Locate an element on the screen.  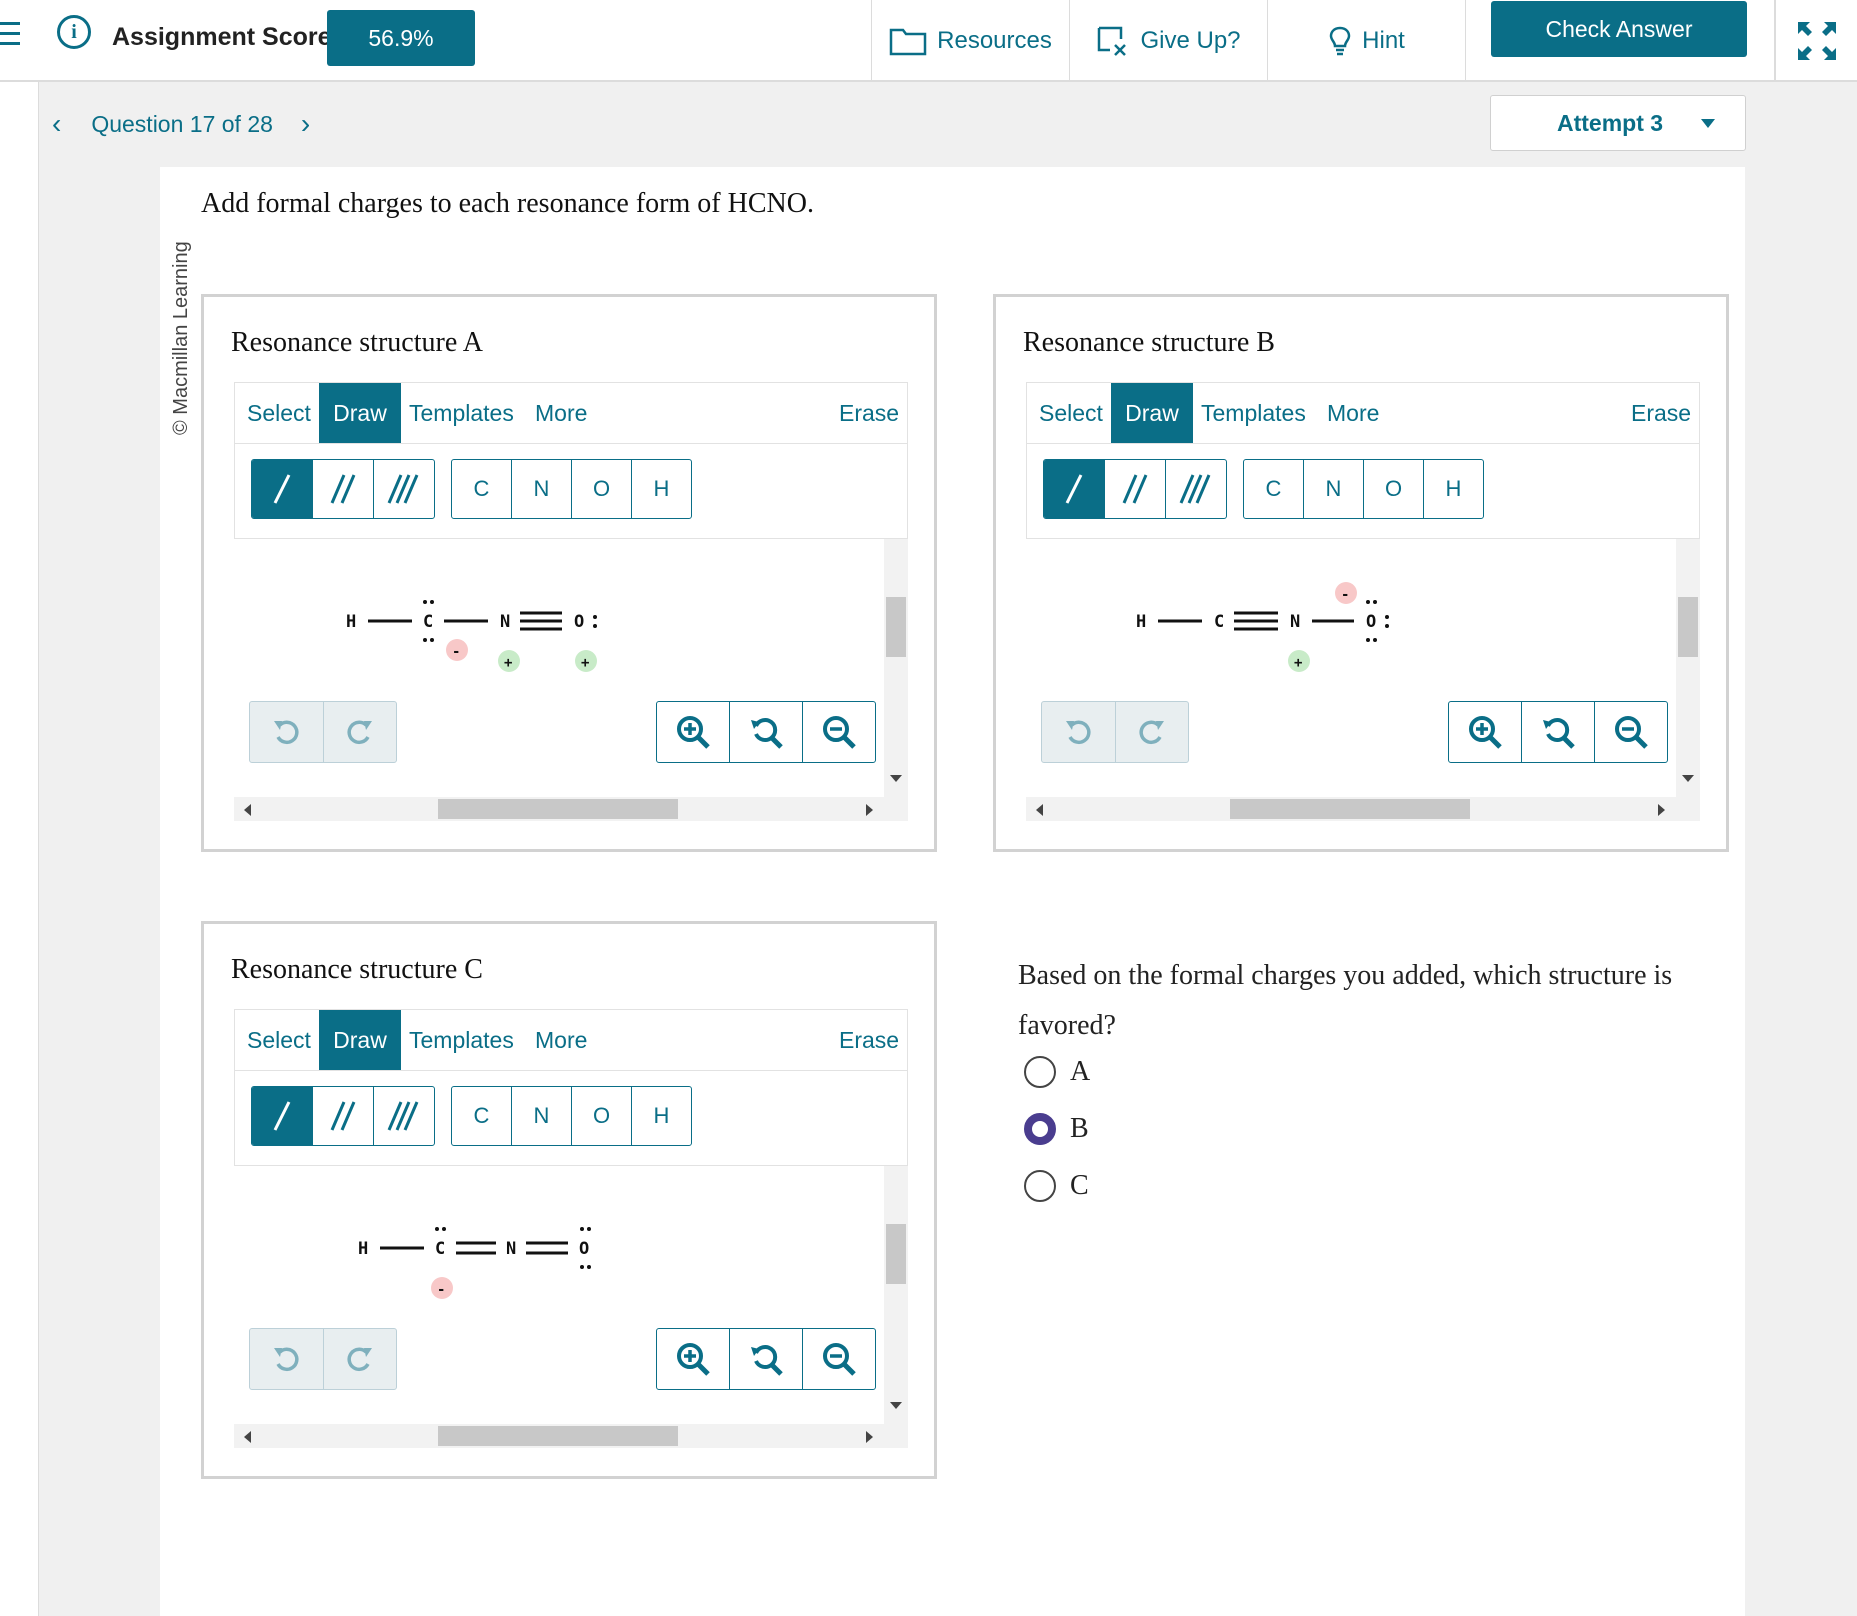
resources-label: Resources is located at coordinates (994, 40).